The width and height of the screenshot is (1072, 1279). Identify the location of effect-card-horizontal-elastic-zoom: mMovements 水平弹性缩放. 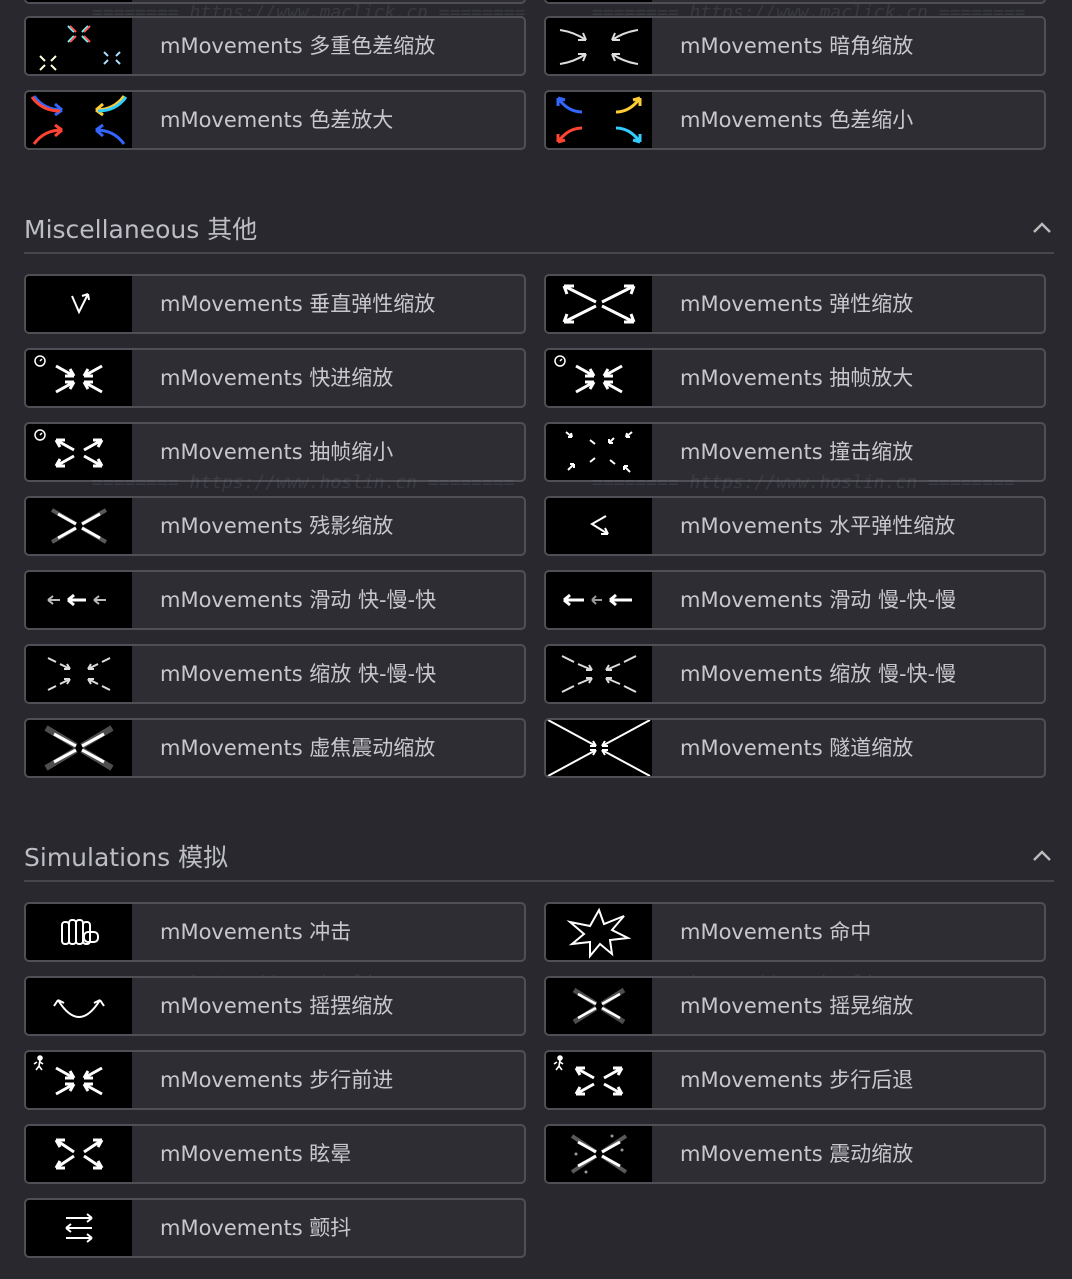
(795, 526).